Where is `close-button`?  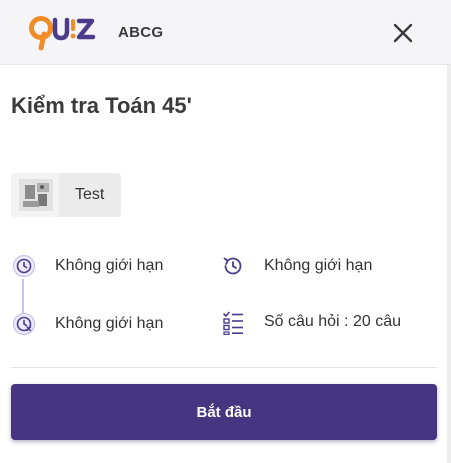 close-button is located at coordinates (403, 33).